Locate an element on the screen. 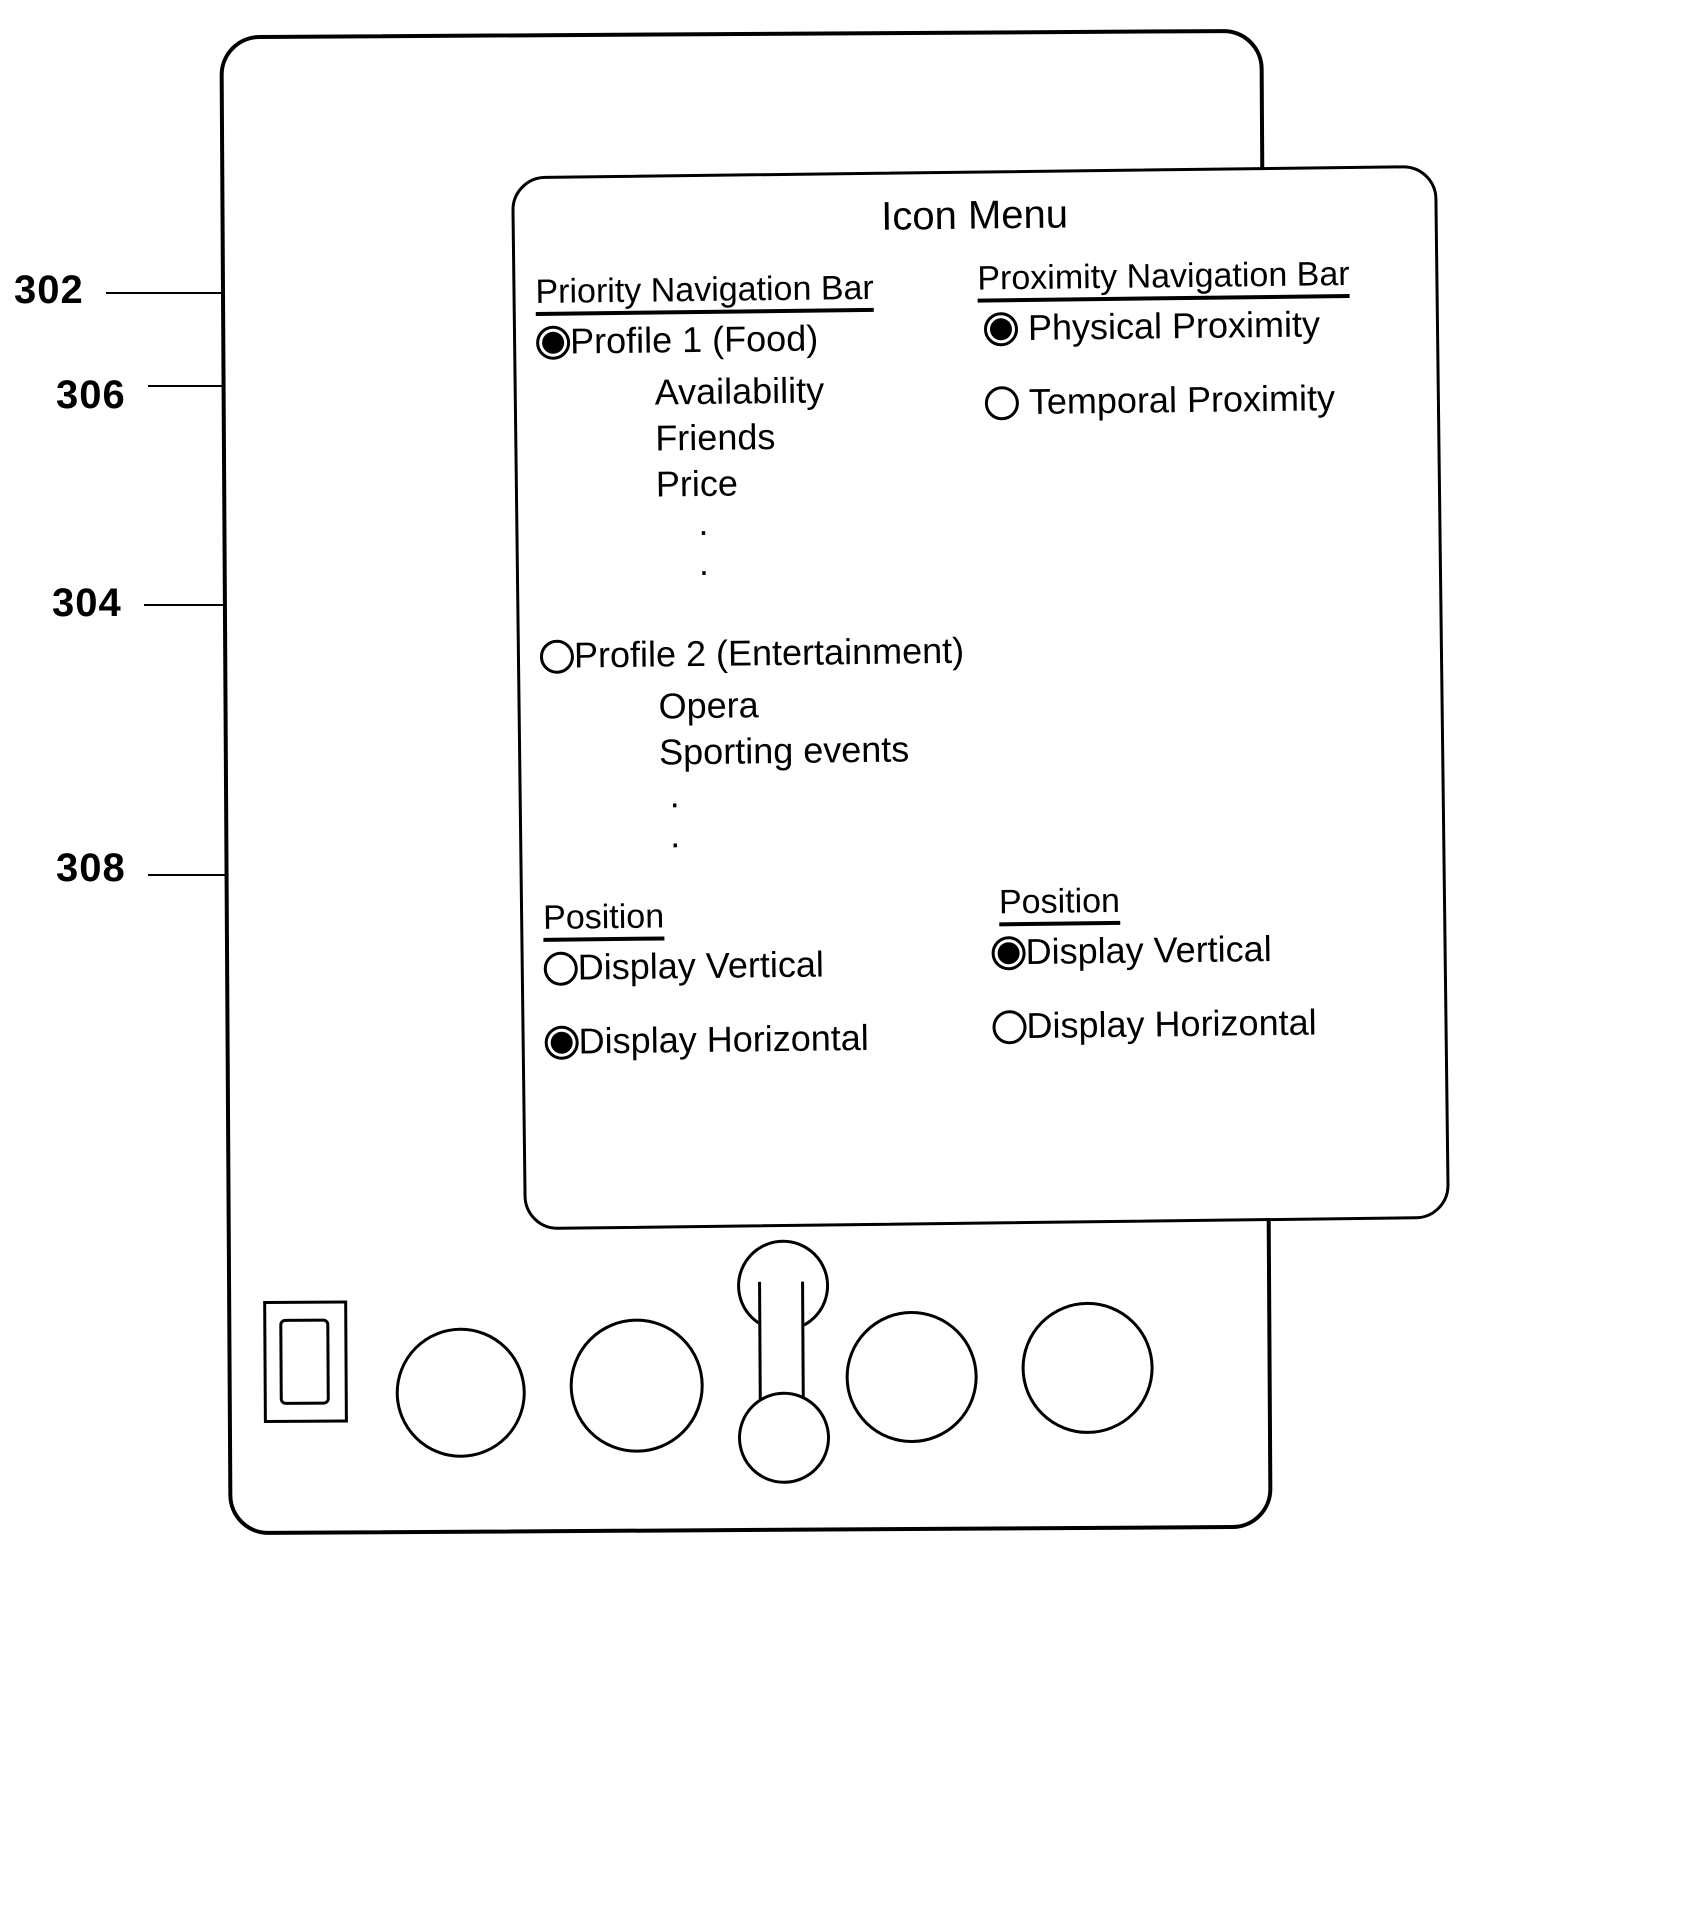 The width and height of the screenshot is (1698, 1920). radio-option-right-display-horizontal: Display Horizontal is located at coordinates (1154, 1024).